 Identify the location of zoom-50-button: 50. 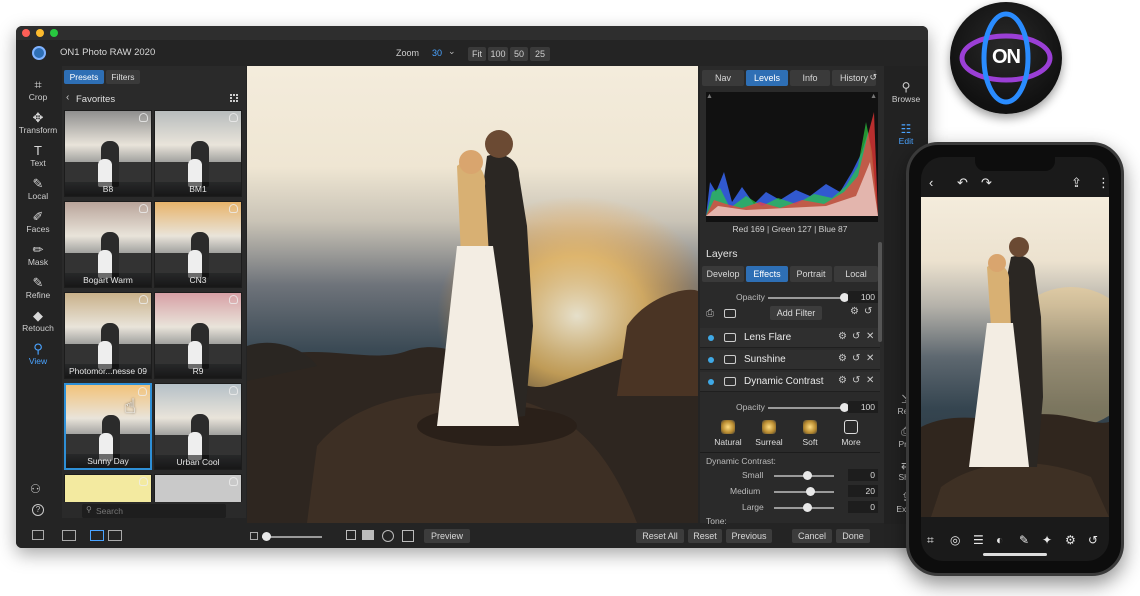
(519, 54).